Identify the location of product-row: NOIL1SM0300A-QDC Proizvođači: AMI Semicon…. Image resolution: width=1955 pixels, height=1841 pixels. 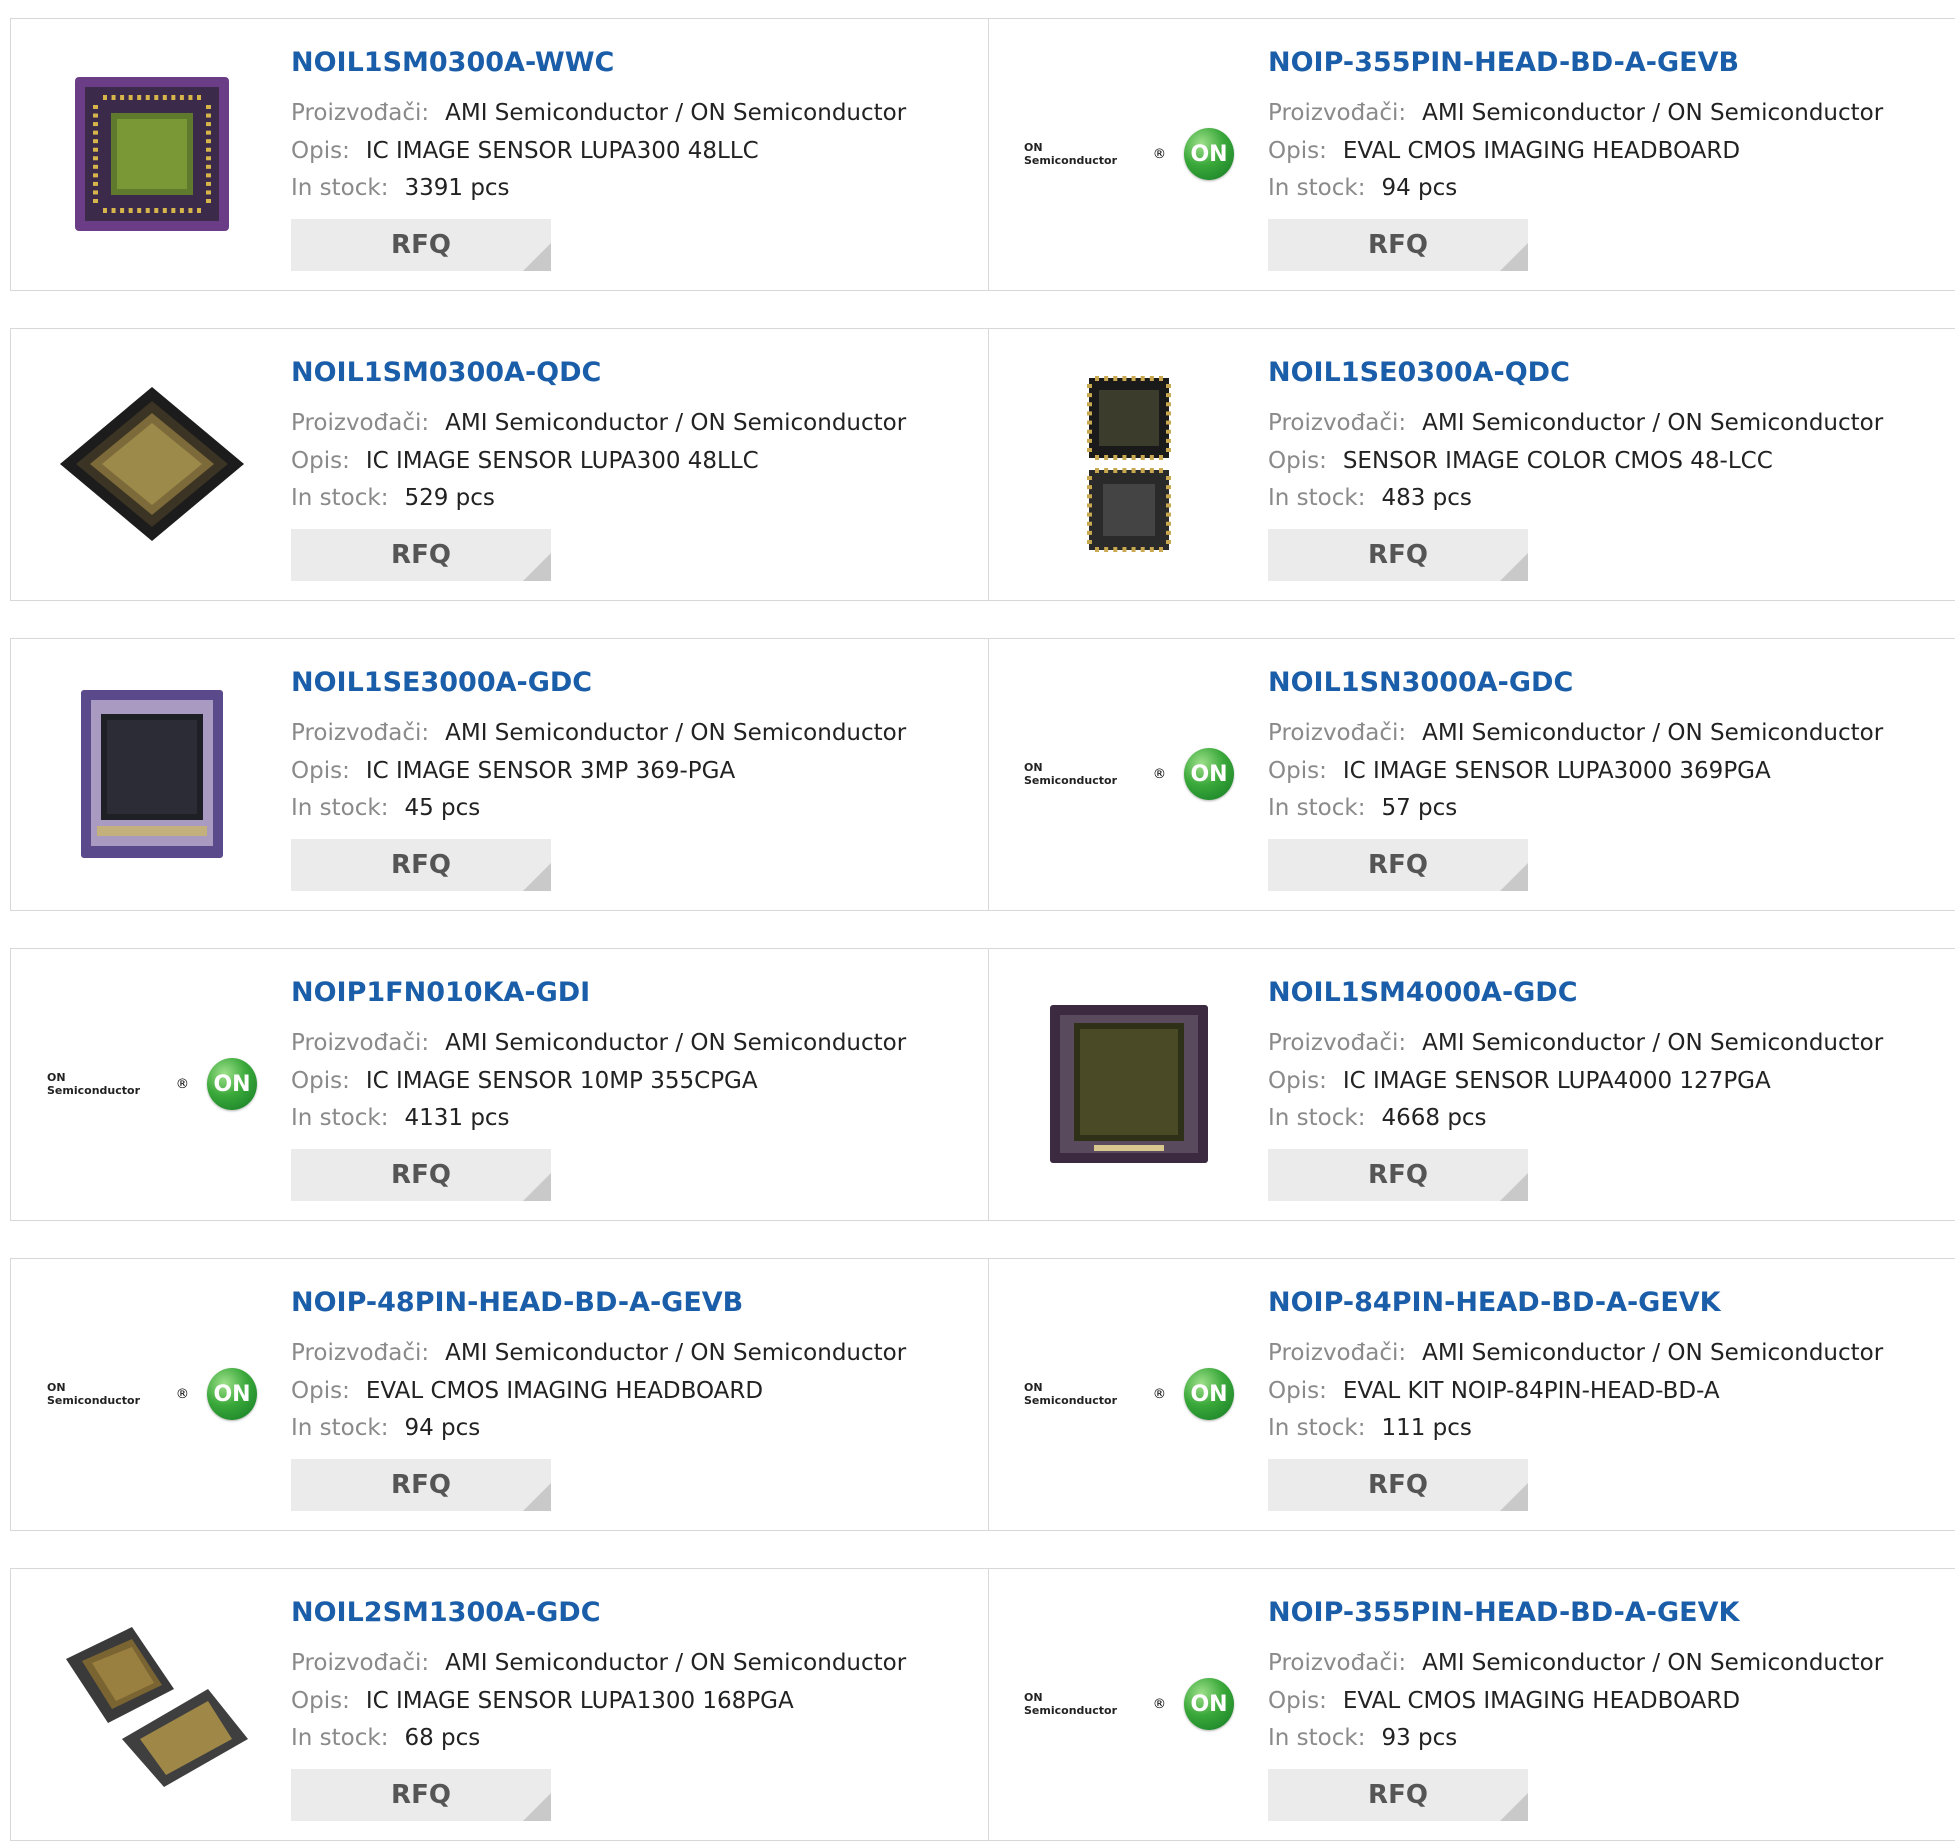
(982, 464).